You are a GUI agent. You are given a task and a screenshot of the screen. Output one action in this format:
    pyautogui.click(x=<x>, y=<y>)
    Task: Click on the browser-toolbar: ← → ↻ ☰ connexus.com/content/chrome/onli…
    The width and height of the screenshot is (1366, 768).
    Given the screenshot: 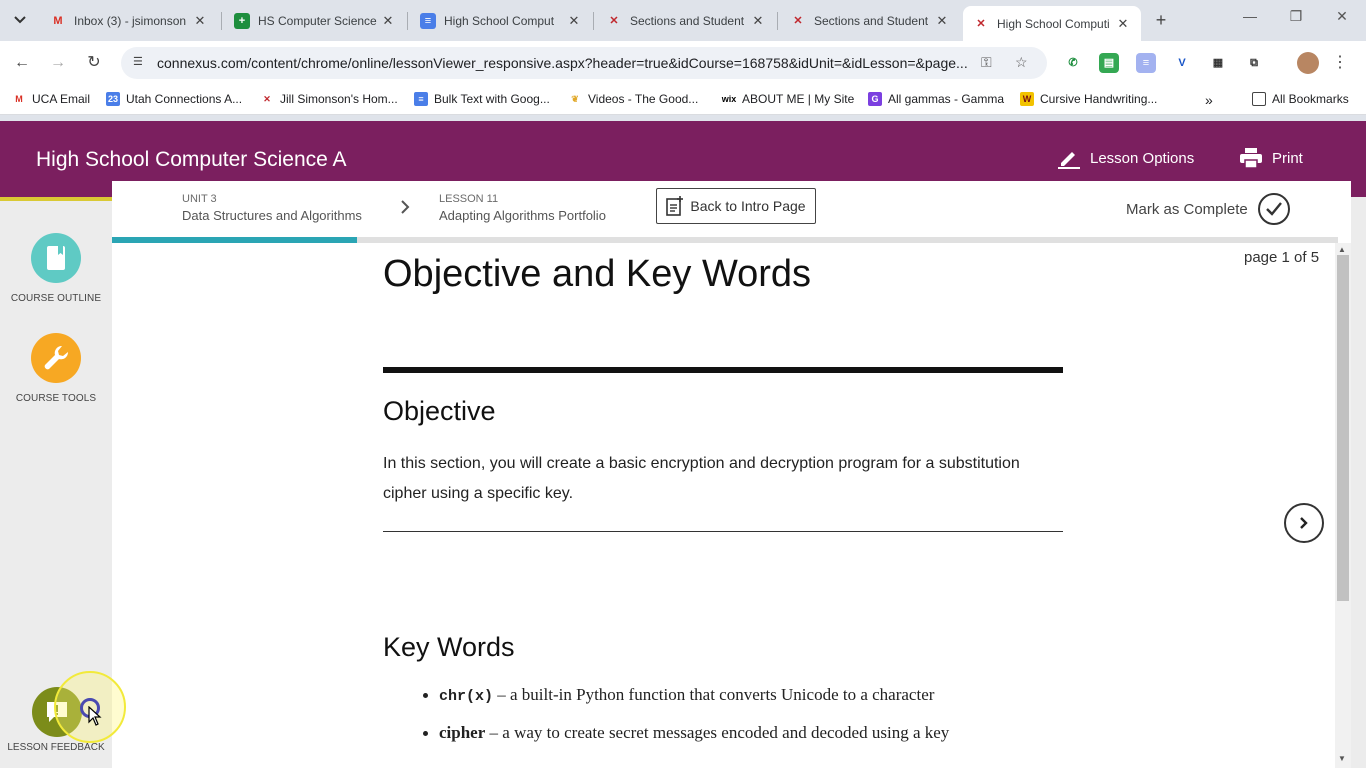 What is the action you would take?
    pyautogui.click(x=683, y=63)
    